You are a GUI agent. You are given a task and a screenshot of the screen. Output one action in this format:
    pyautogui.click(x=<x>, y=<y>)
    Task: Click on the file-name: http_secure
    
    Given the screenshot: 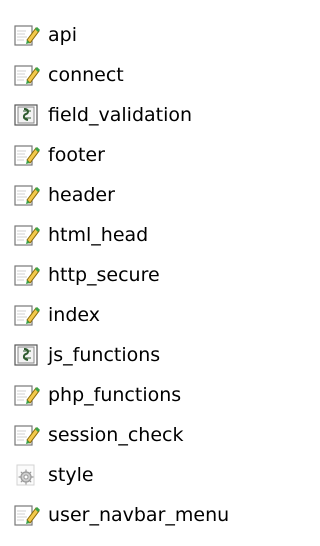 What is the action you would take?
    pyautogui.click(x=104, y=275)
    